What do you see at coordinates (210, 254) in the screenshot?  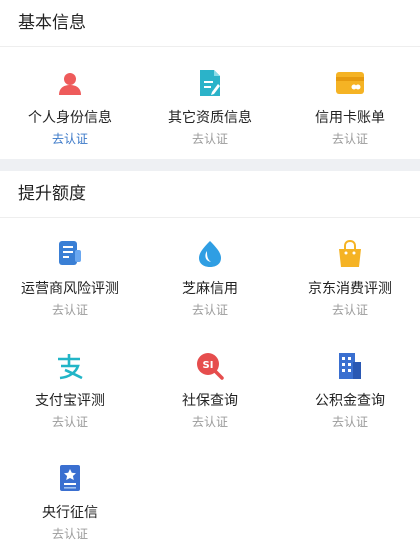 I see `sesame-drop-icon` at bounding box center [210, 254].